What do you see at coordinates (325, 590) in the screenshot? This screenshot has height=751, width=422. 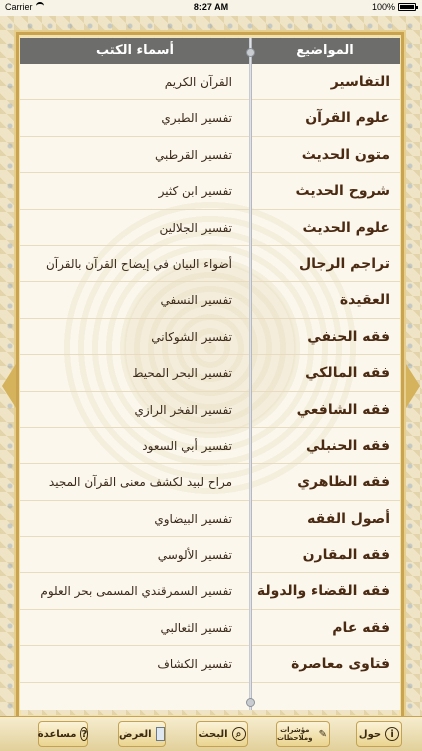 I see `topic-item: فقه القضاء والدولة` at bounding box center [325, 590].